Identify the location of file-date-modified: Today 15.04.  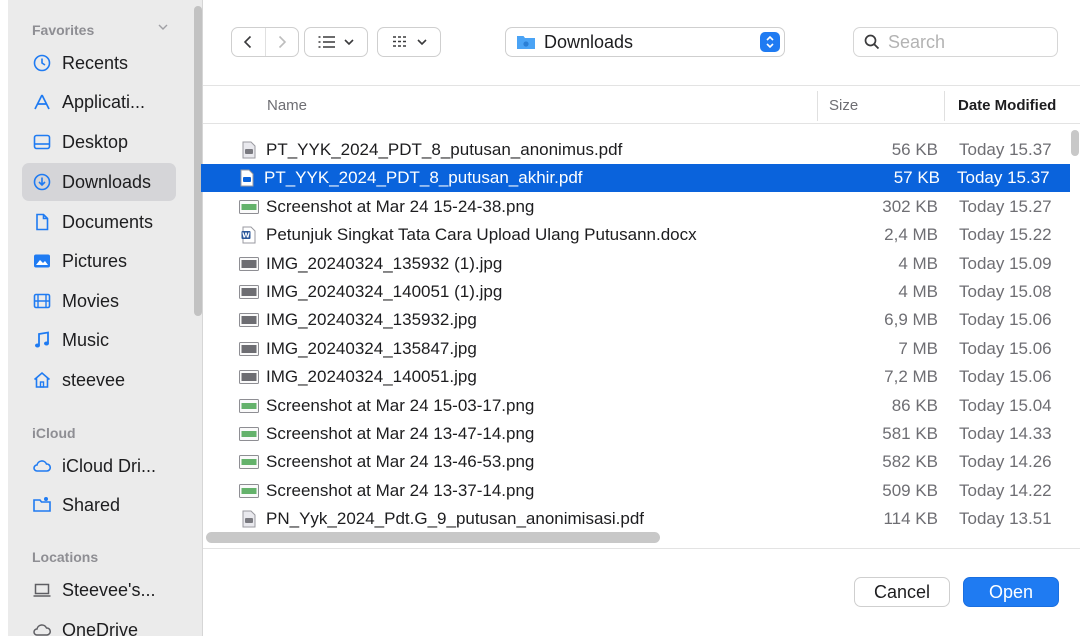
(1005, 405).